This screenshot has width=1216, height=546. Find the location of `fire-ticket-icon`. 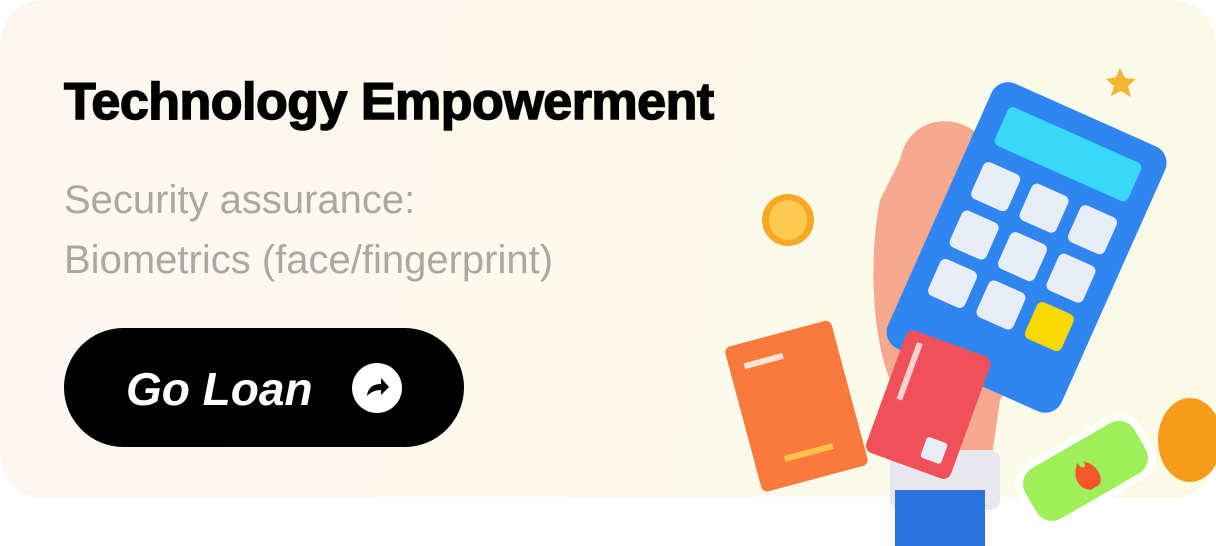

fire-ticket-icon is located at coordinates (1085, 470).